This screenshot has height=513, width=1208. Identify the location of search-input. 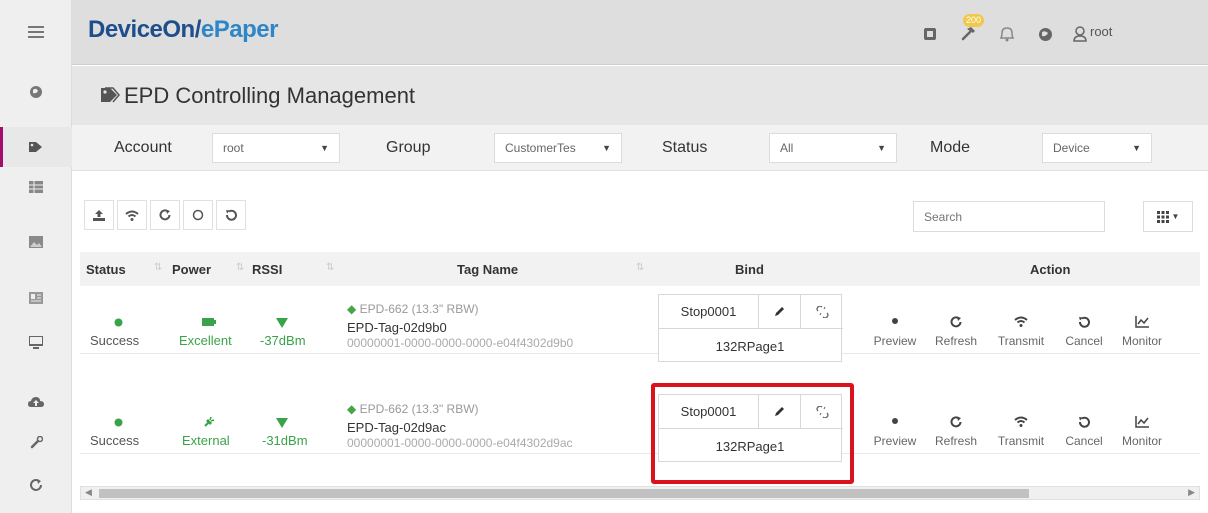
(1009, 216).